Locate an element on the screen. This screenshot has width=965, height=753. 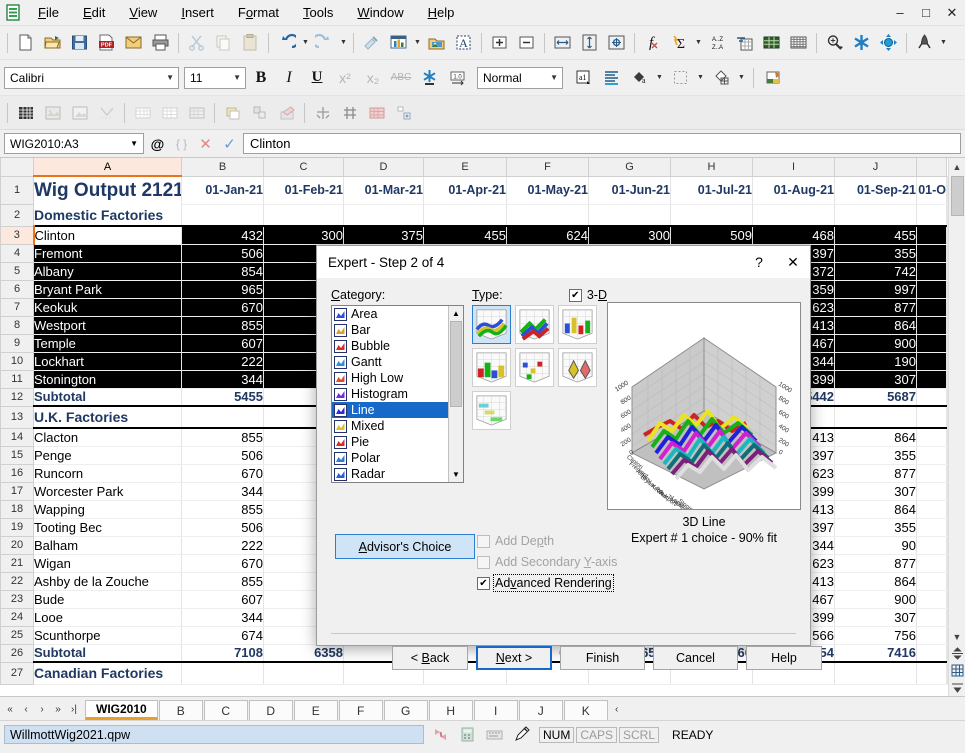
cell-K13 is located at coordinates (931, 417).